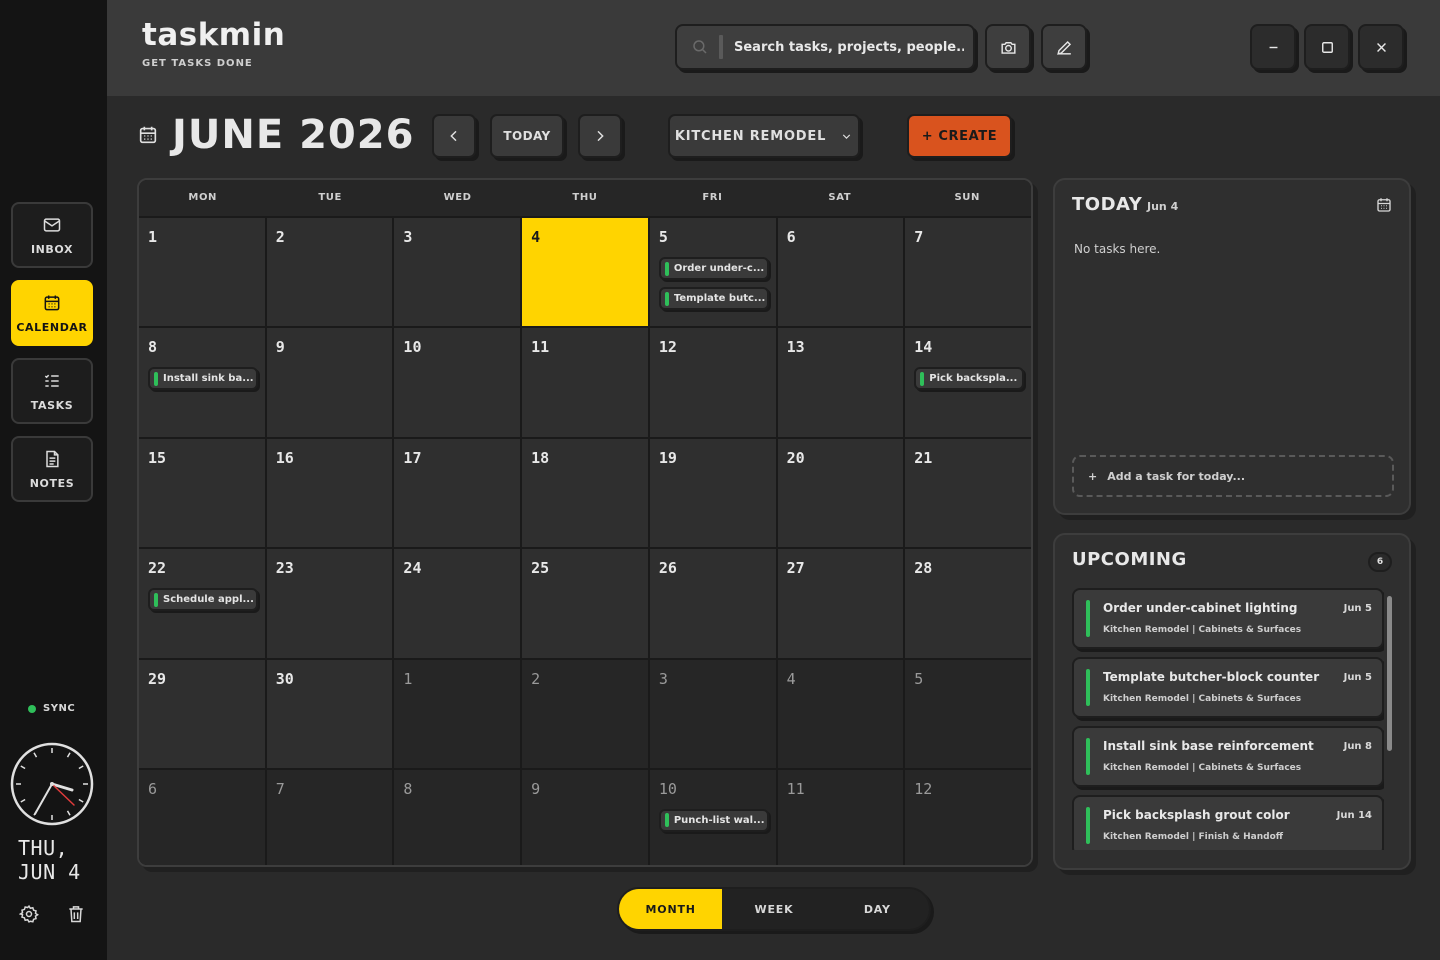 The width and height of the screenshot is (1440, 960). What do you see at coordinates (1389, 673) in the screenshot?
I see `upcoming-scrollbar` at bounding box center [1389, 673].